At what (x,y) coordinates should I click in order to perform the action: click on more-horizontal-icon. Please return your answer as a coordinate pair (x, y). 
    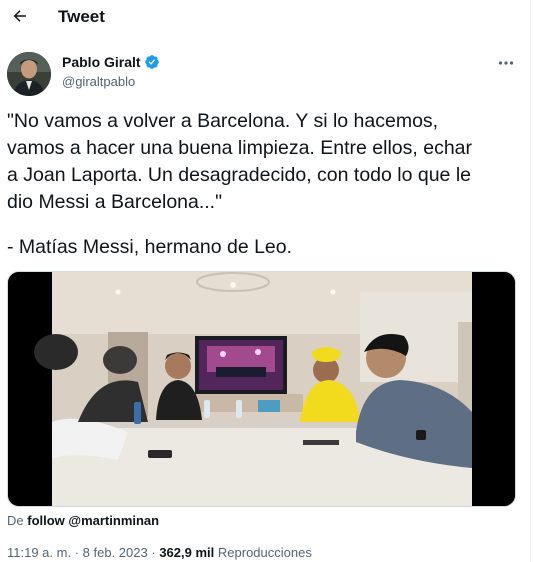
    Looking at the image, I should click on (506, 63).